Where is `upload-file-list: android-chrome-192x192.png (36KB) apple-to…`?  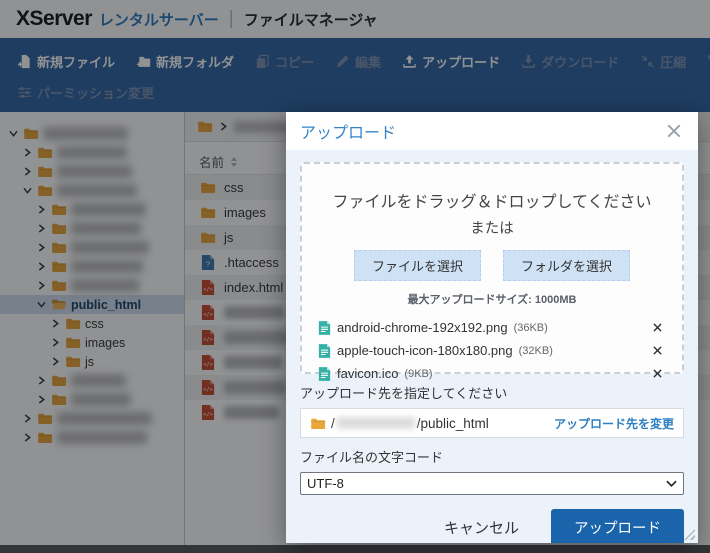
upload-file-list: android-chrome-192x192.png (36KB) apple-to… is located at coordinates (492, 350).